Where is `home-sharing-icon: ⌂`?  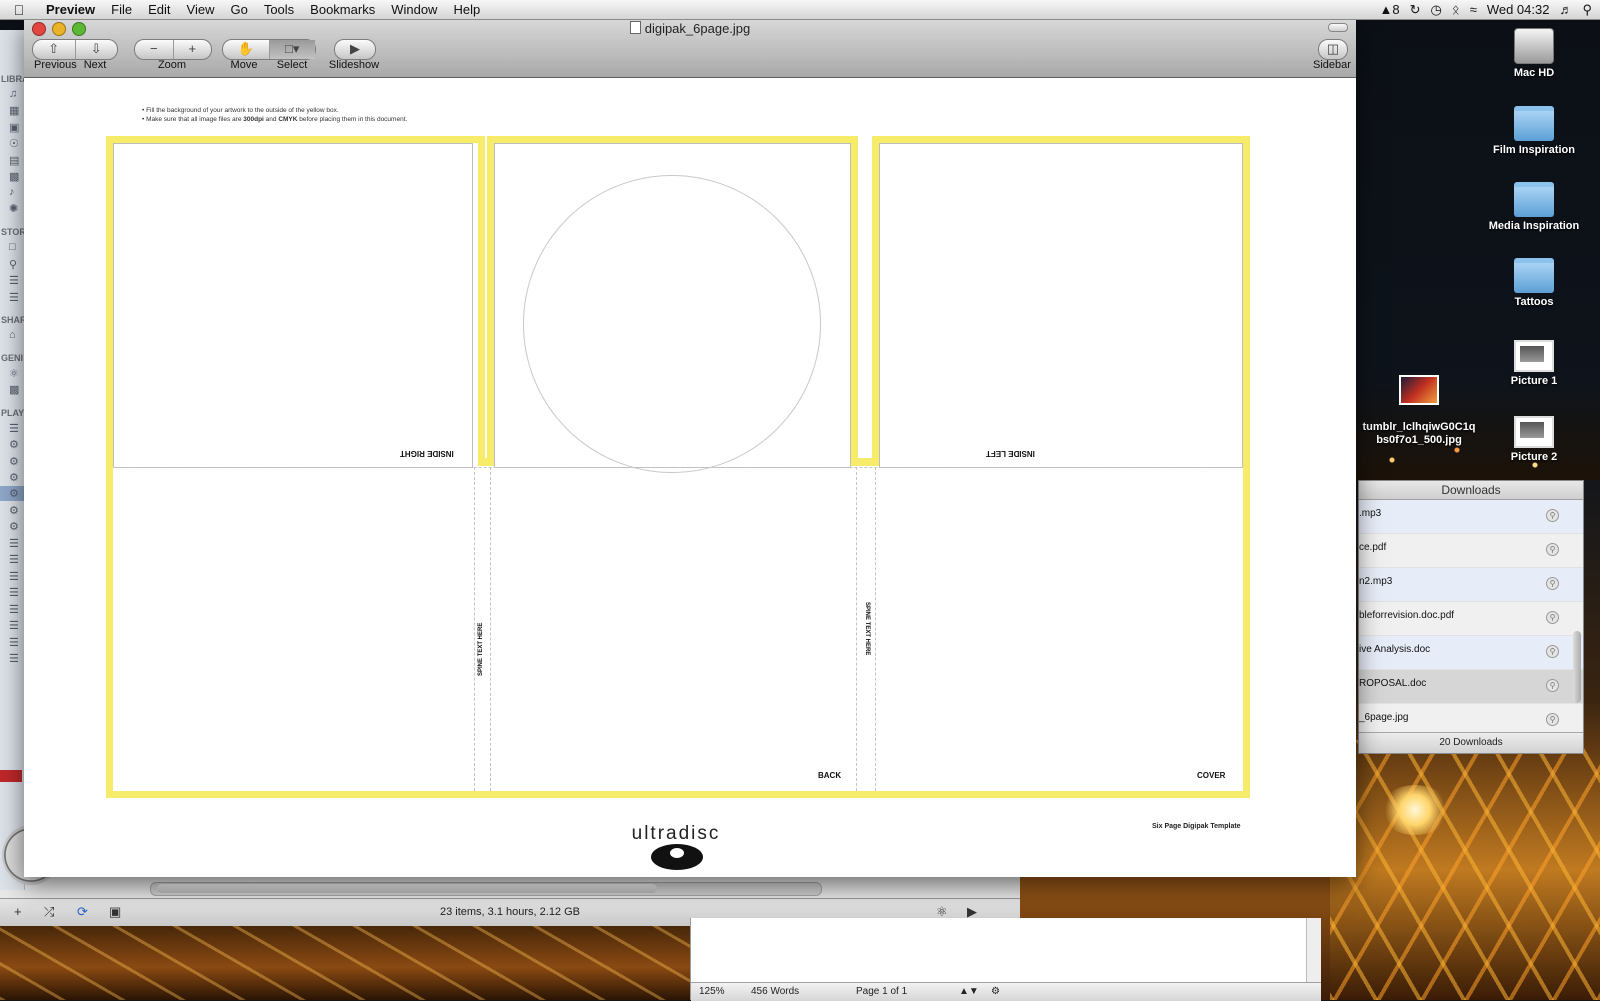
home-sharing-icon: ⌂ is located at coordinates (12, 335).